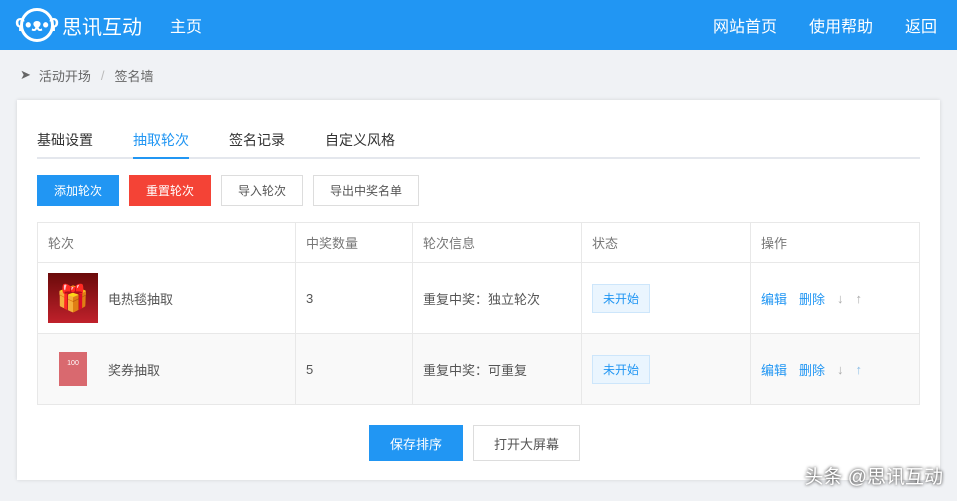 The image size is (957, 501). What do you see at coordinates (134, 76) in the screenshot?
I see `breadcrumb-current: 签名墙` at bounding box center [134, 76].